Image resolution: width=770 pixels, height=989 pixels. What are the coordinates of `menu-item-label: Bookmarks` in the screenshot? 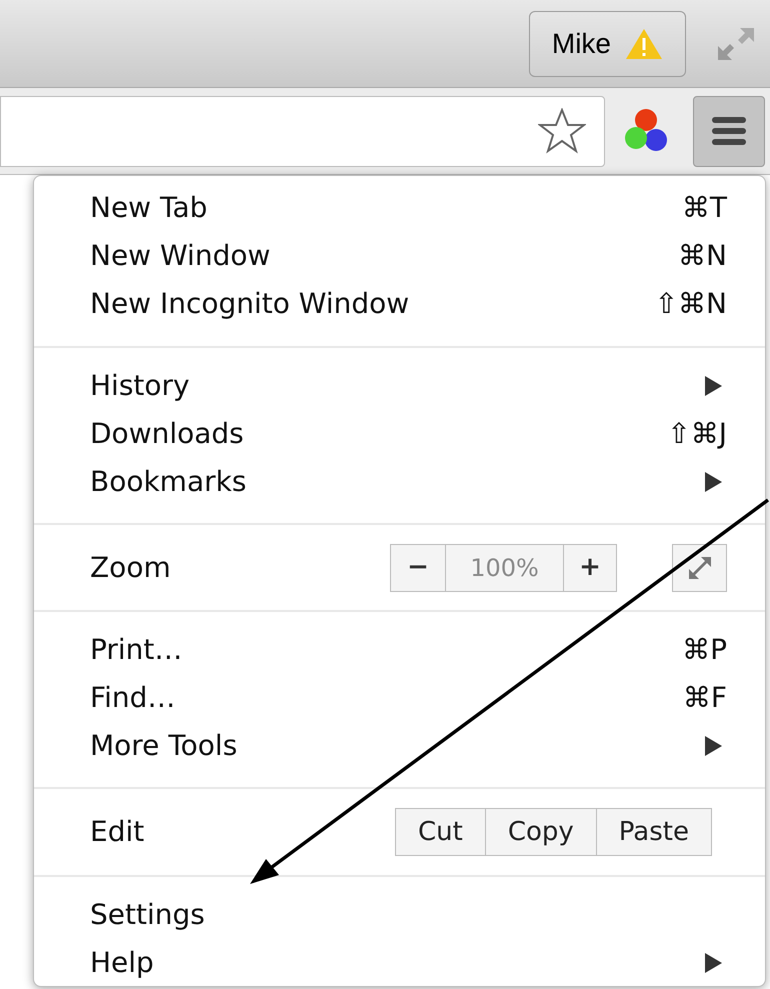 It's located at (168, 482).